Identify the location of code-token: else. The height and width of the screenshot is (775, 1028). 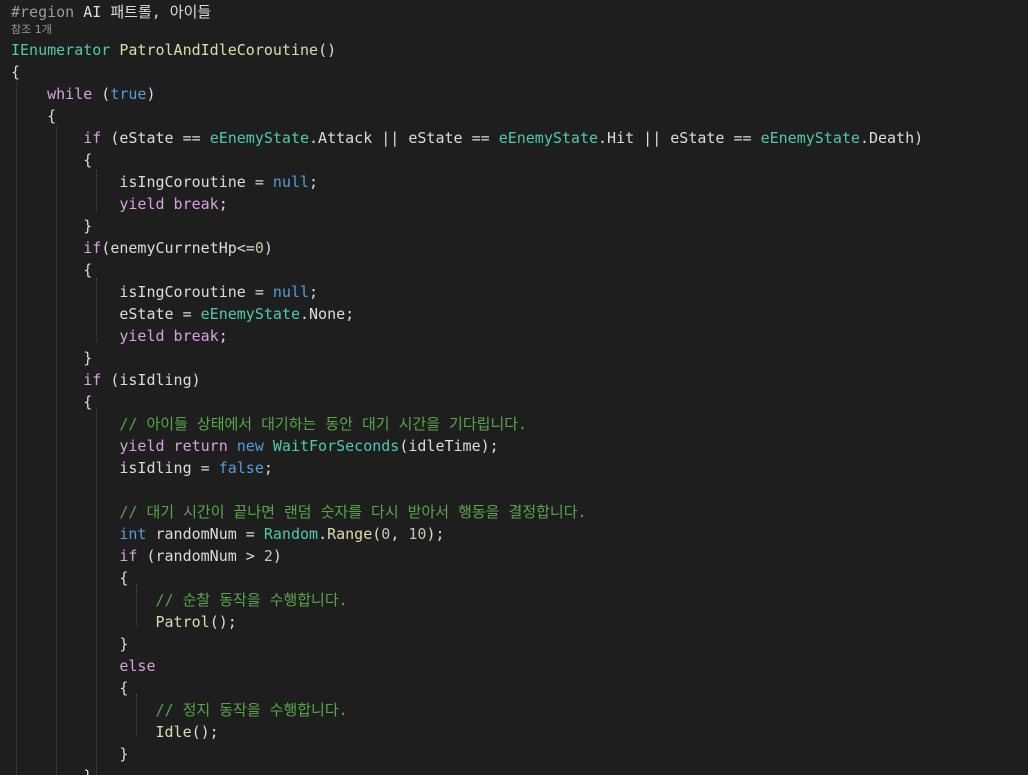
(137, 666).